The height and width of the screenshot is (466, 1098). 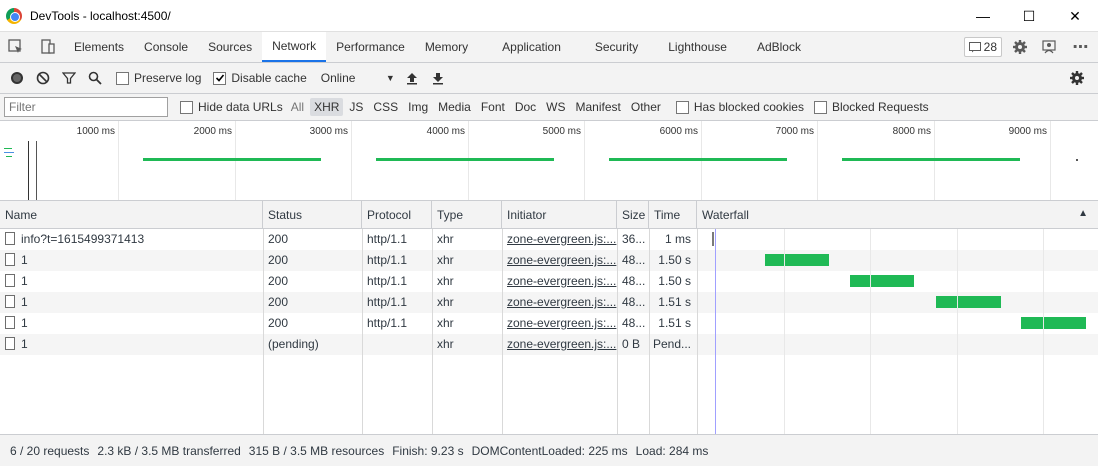 What do you see at coordinates (327, 107) in the screenshot?
I see `type-filter-xhr: XHR` at bounding box center [327, 107].